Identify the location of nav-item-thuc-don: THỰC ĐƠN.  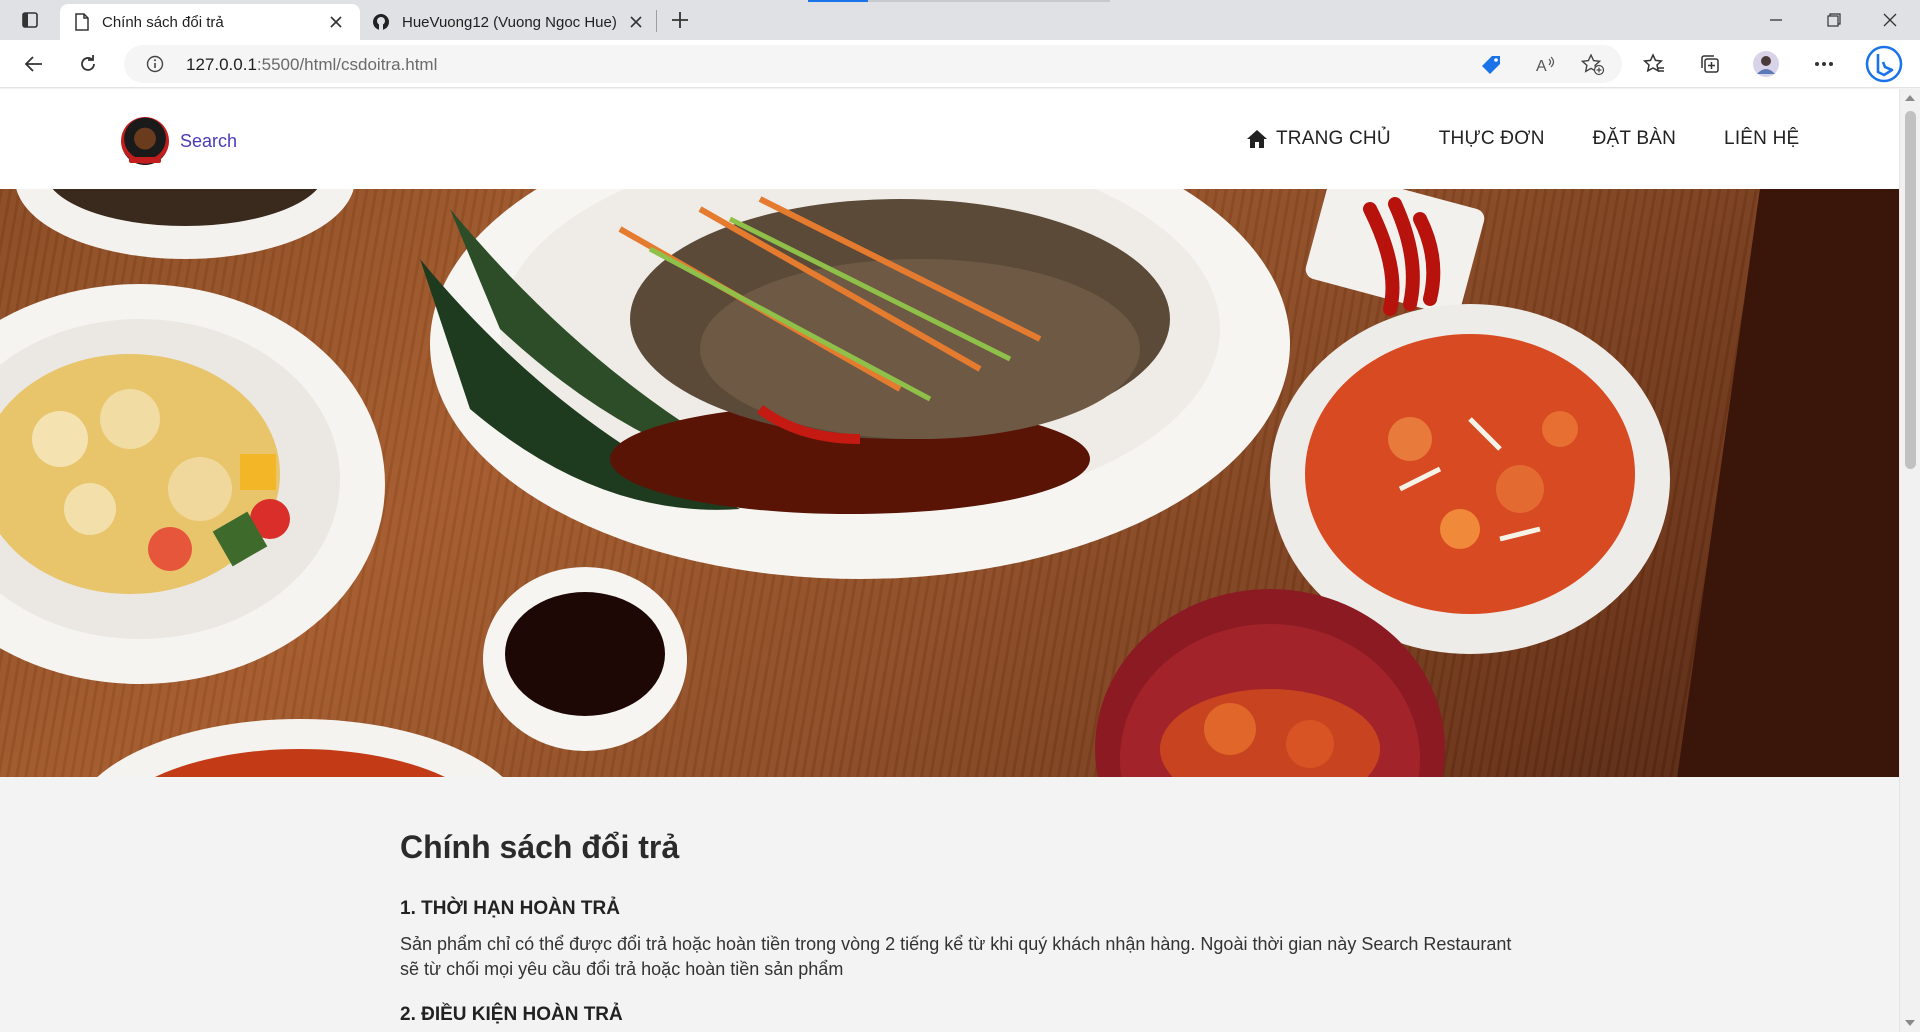
(1492, 139).